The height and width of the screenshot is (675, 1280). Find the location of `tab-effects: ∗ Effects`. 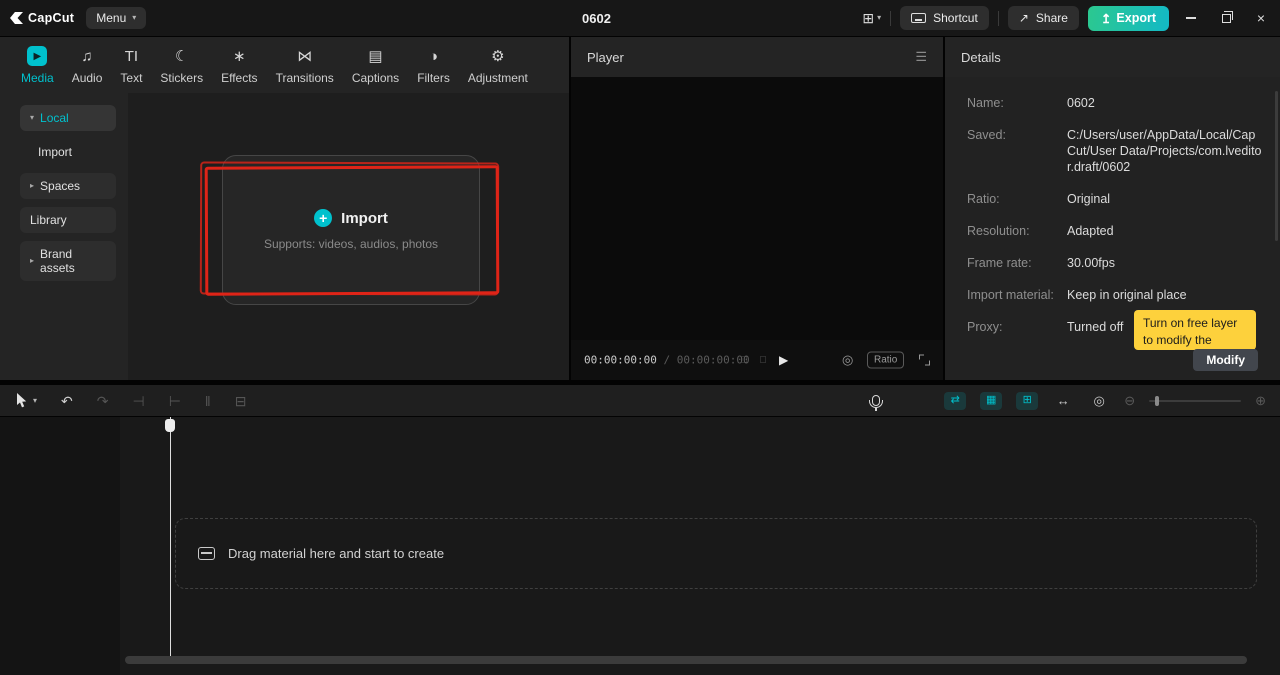

tab-effects: ∗ Effects is located at coordinates (239, 65).